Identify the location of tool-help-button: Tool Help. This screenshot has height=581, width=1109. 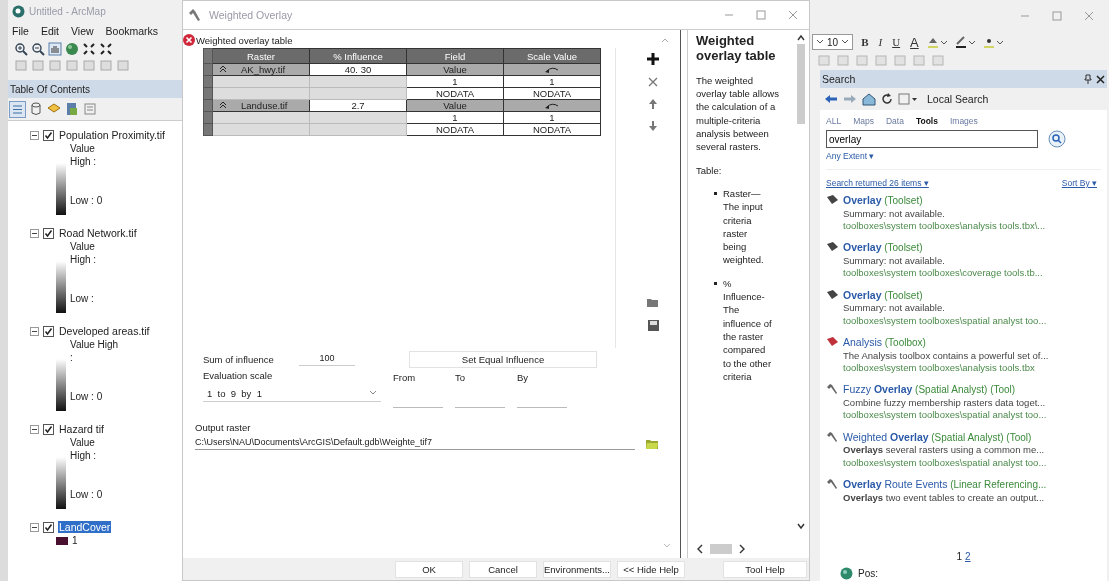
(765, 569).